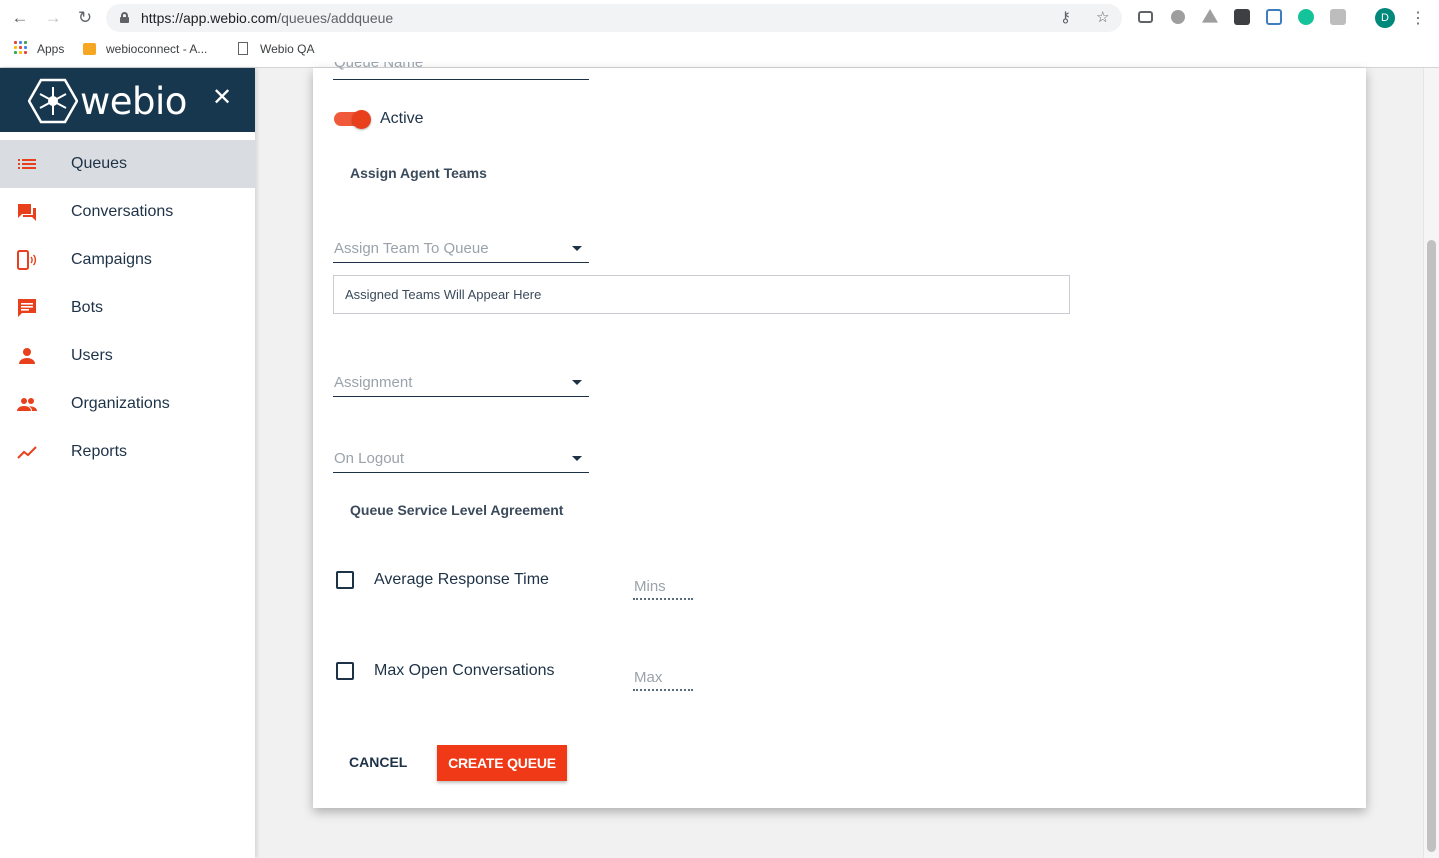  I want to click on sidebar-item-conversations: Conversations, so click(127, 212).